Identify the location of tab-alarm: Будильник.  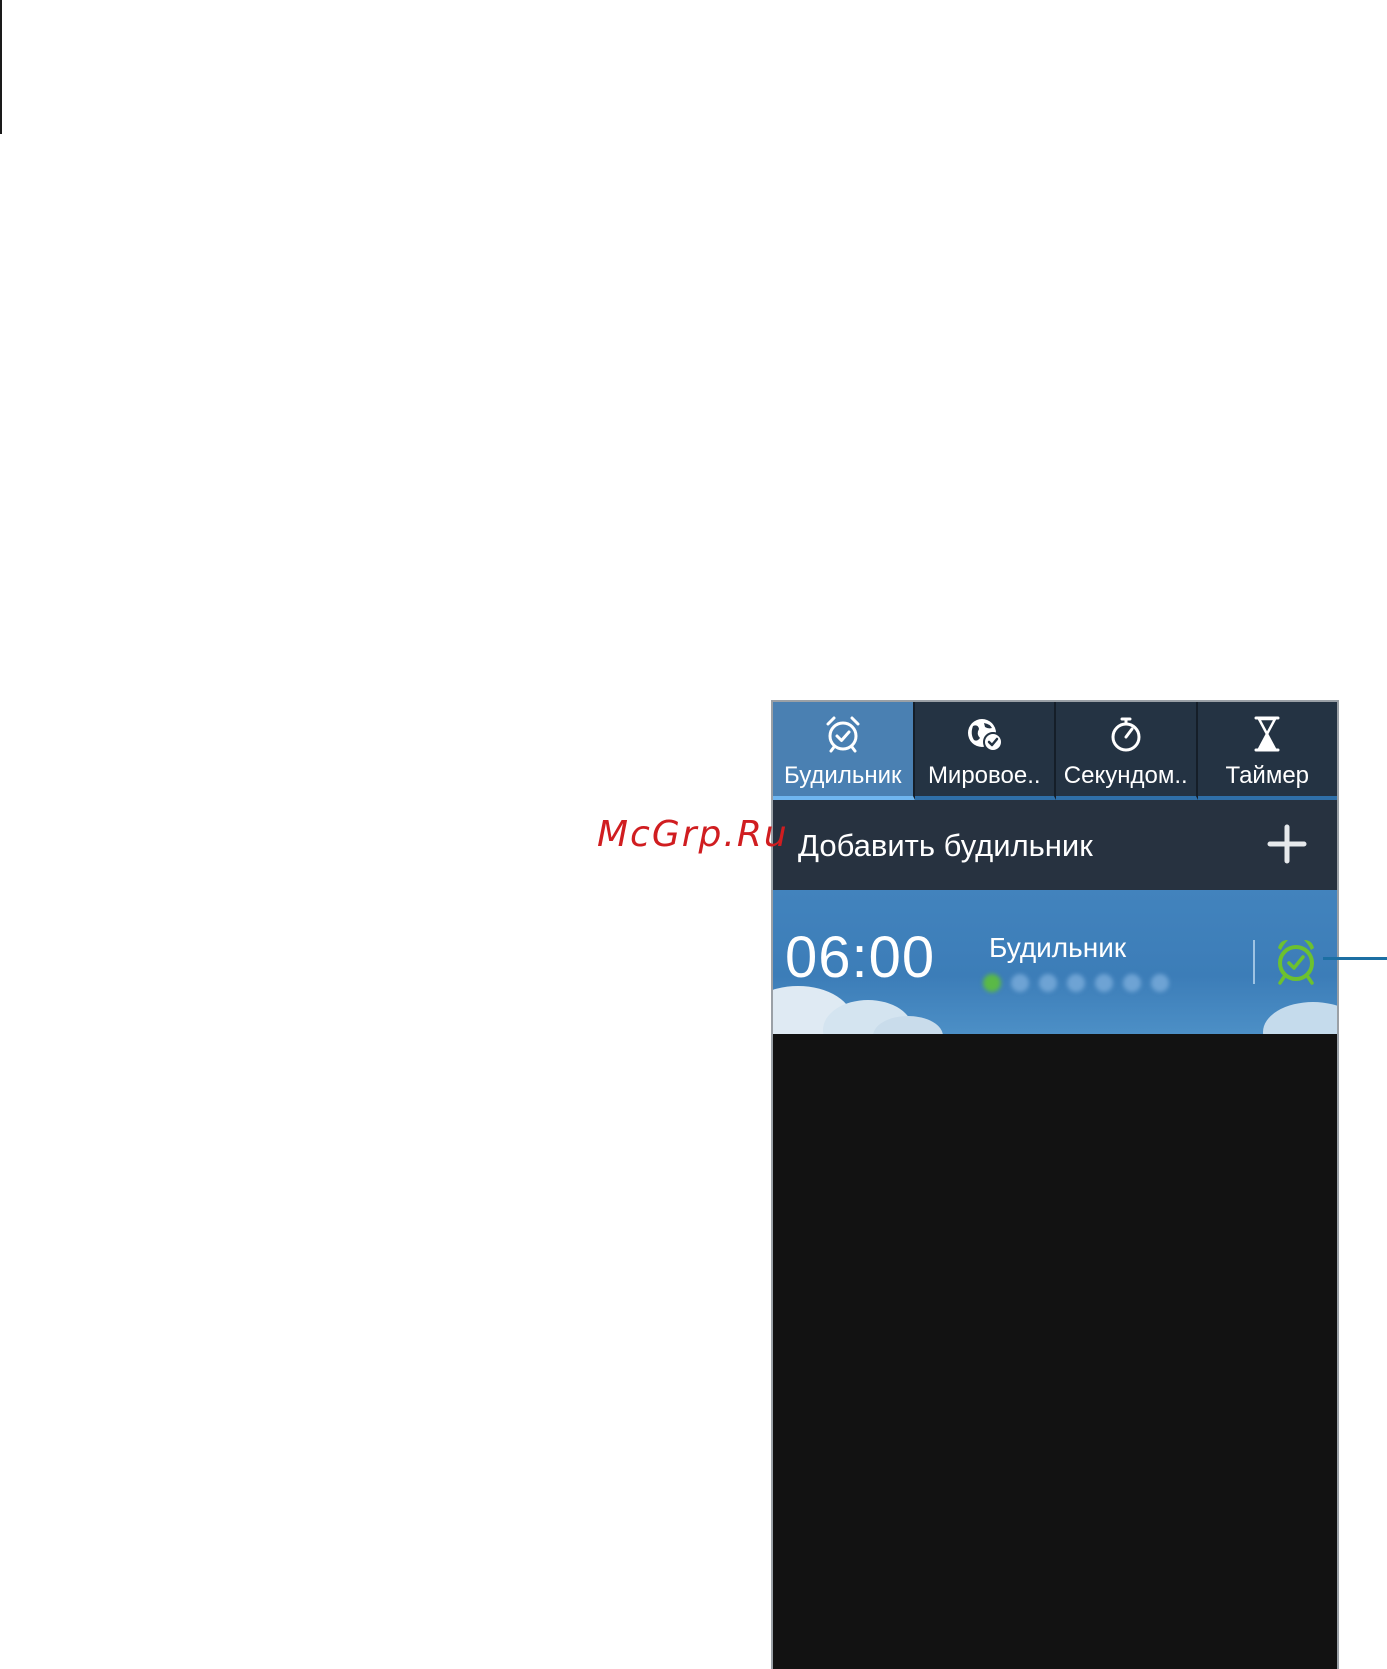
(844, 751).